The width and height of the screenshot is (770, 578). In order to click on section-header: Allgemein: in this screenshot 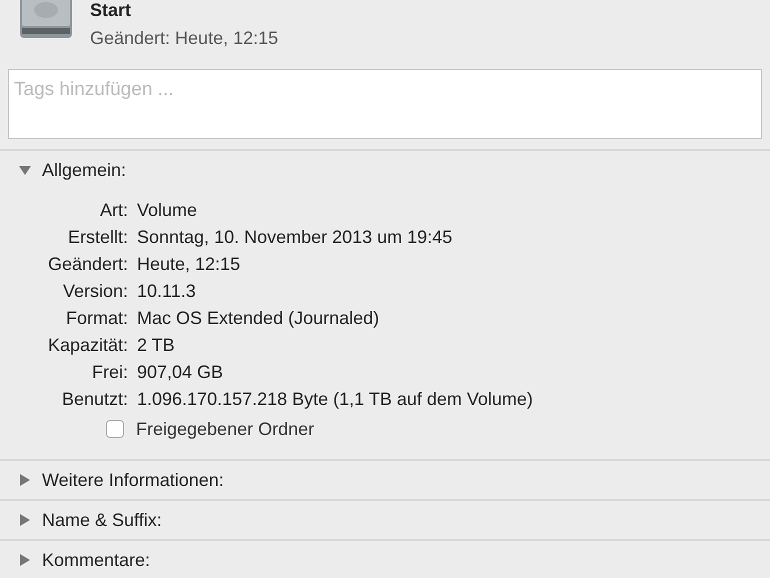, I will do `click(385, 170)`.